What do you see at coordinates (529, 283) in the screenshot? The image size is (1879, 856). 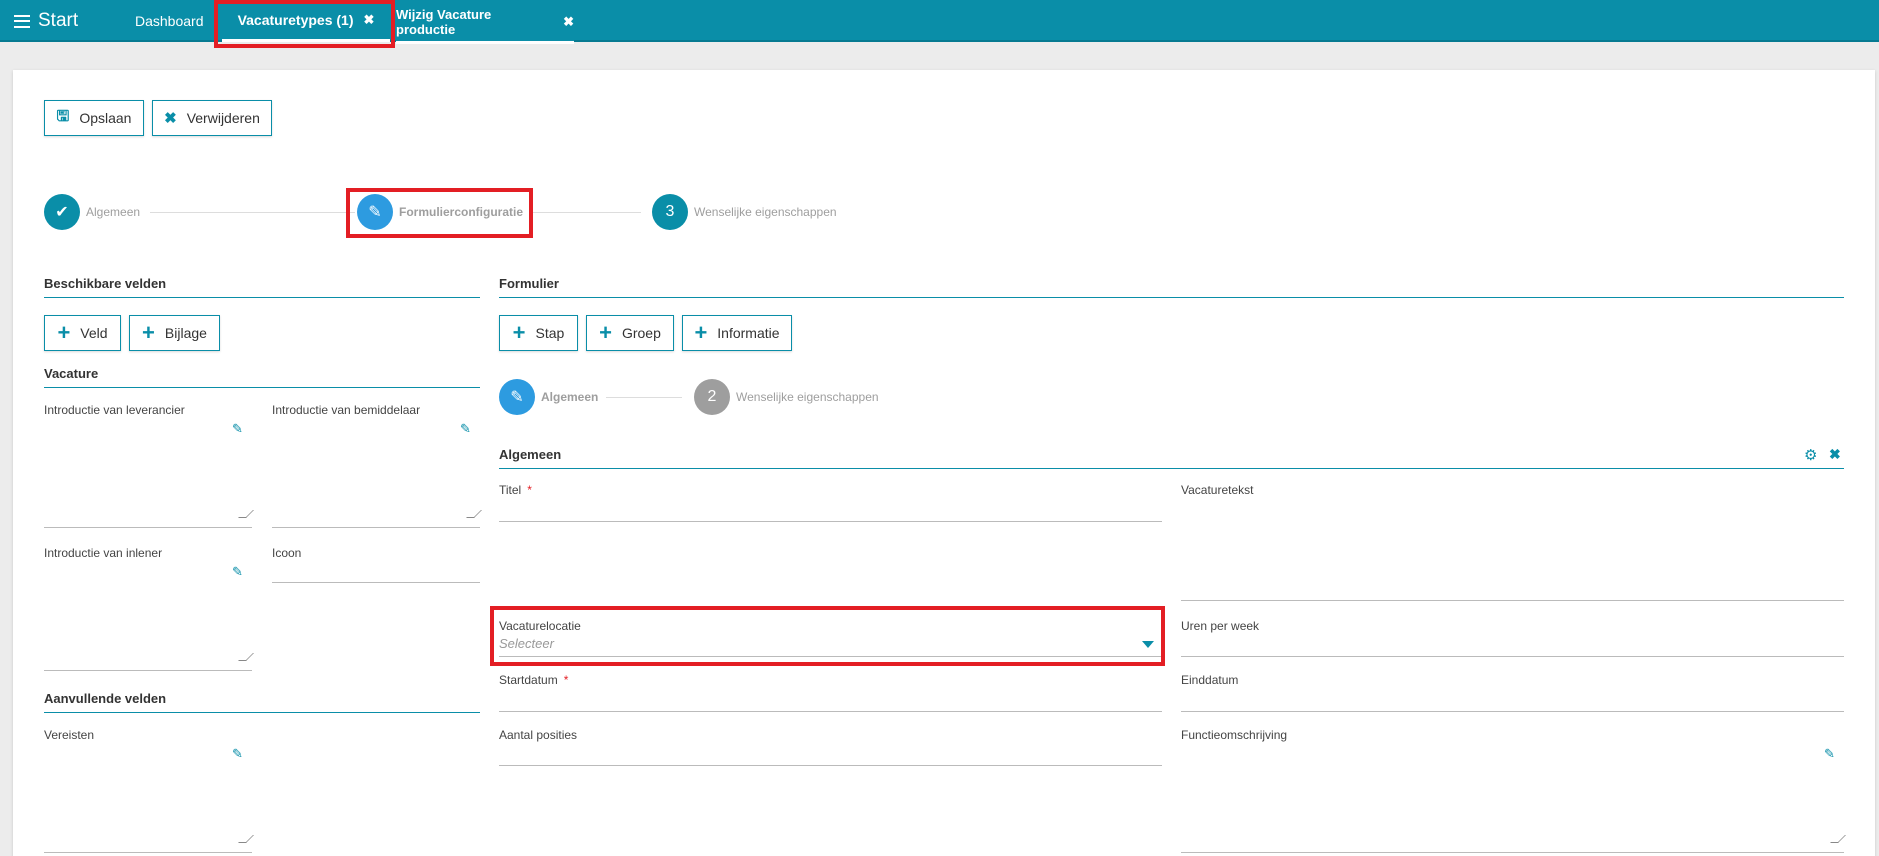 I see `form-title: Formulier` at bounding box center [529, 283].